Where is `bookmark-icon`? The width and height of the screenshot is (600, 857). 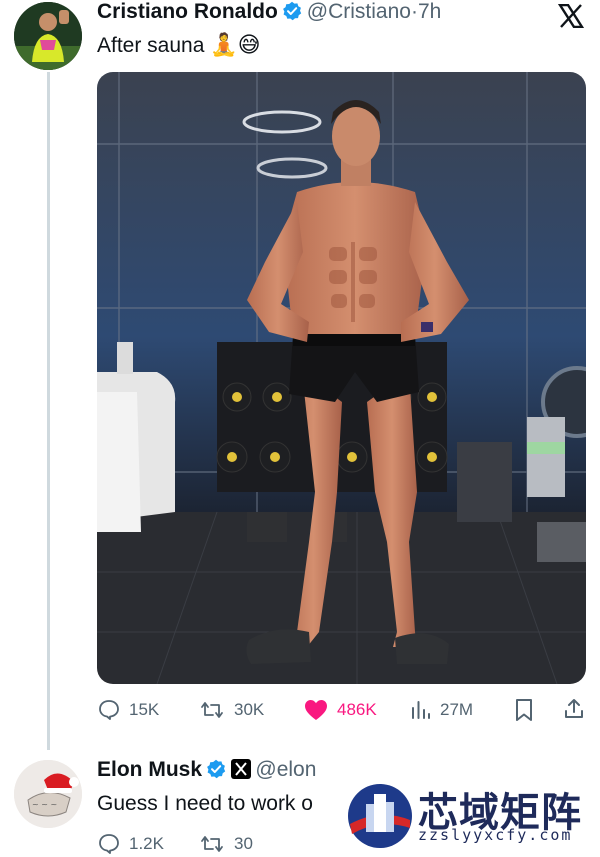 bookmark-icon is located at coordinates (524, 710).